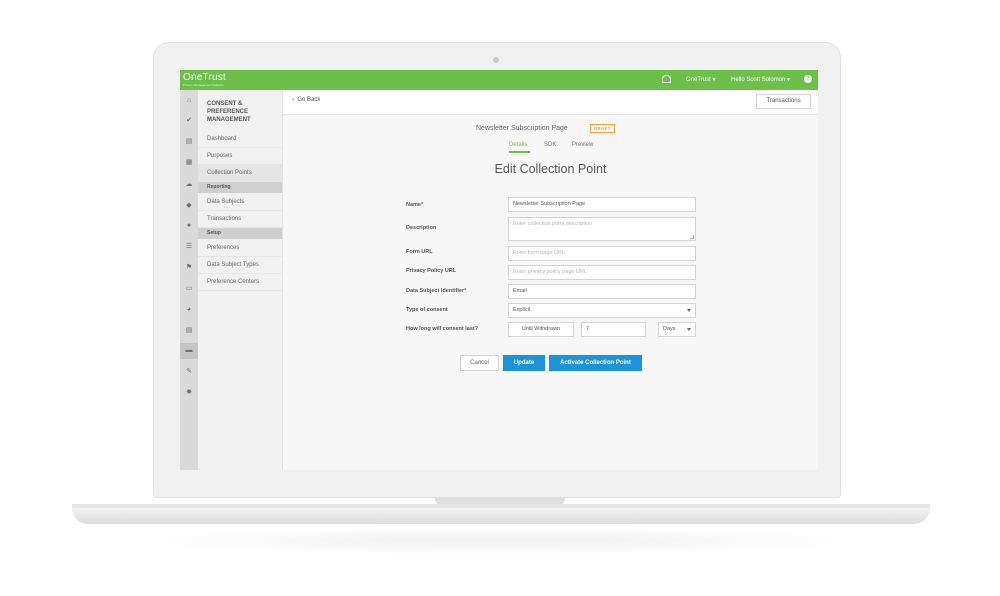 The image size is (1000, 596). Describe the element at coordinates (240, 248) in the screenshot. I see `nav-item-preferences: Preferences` at that location.